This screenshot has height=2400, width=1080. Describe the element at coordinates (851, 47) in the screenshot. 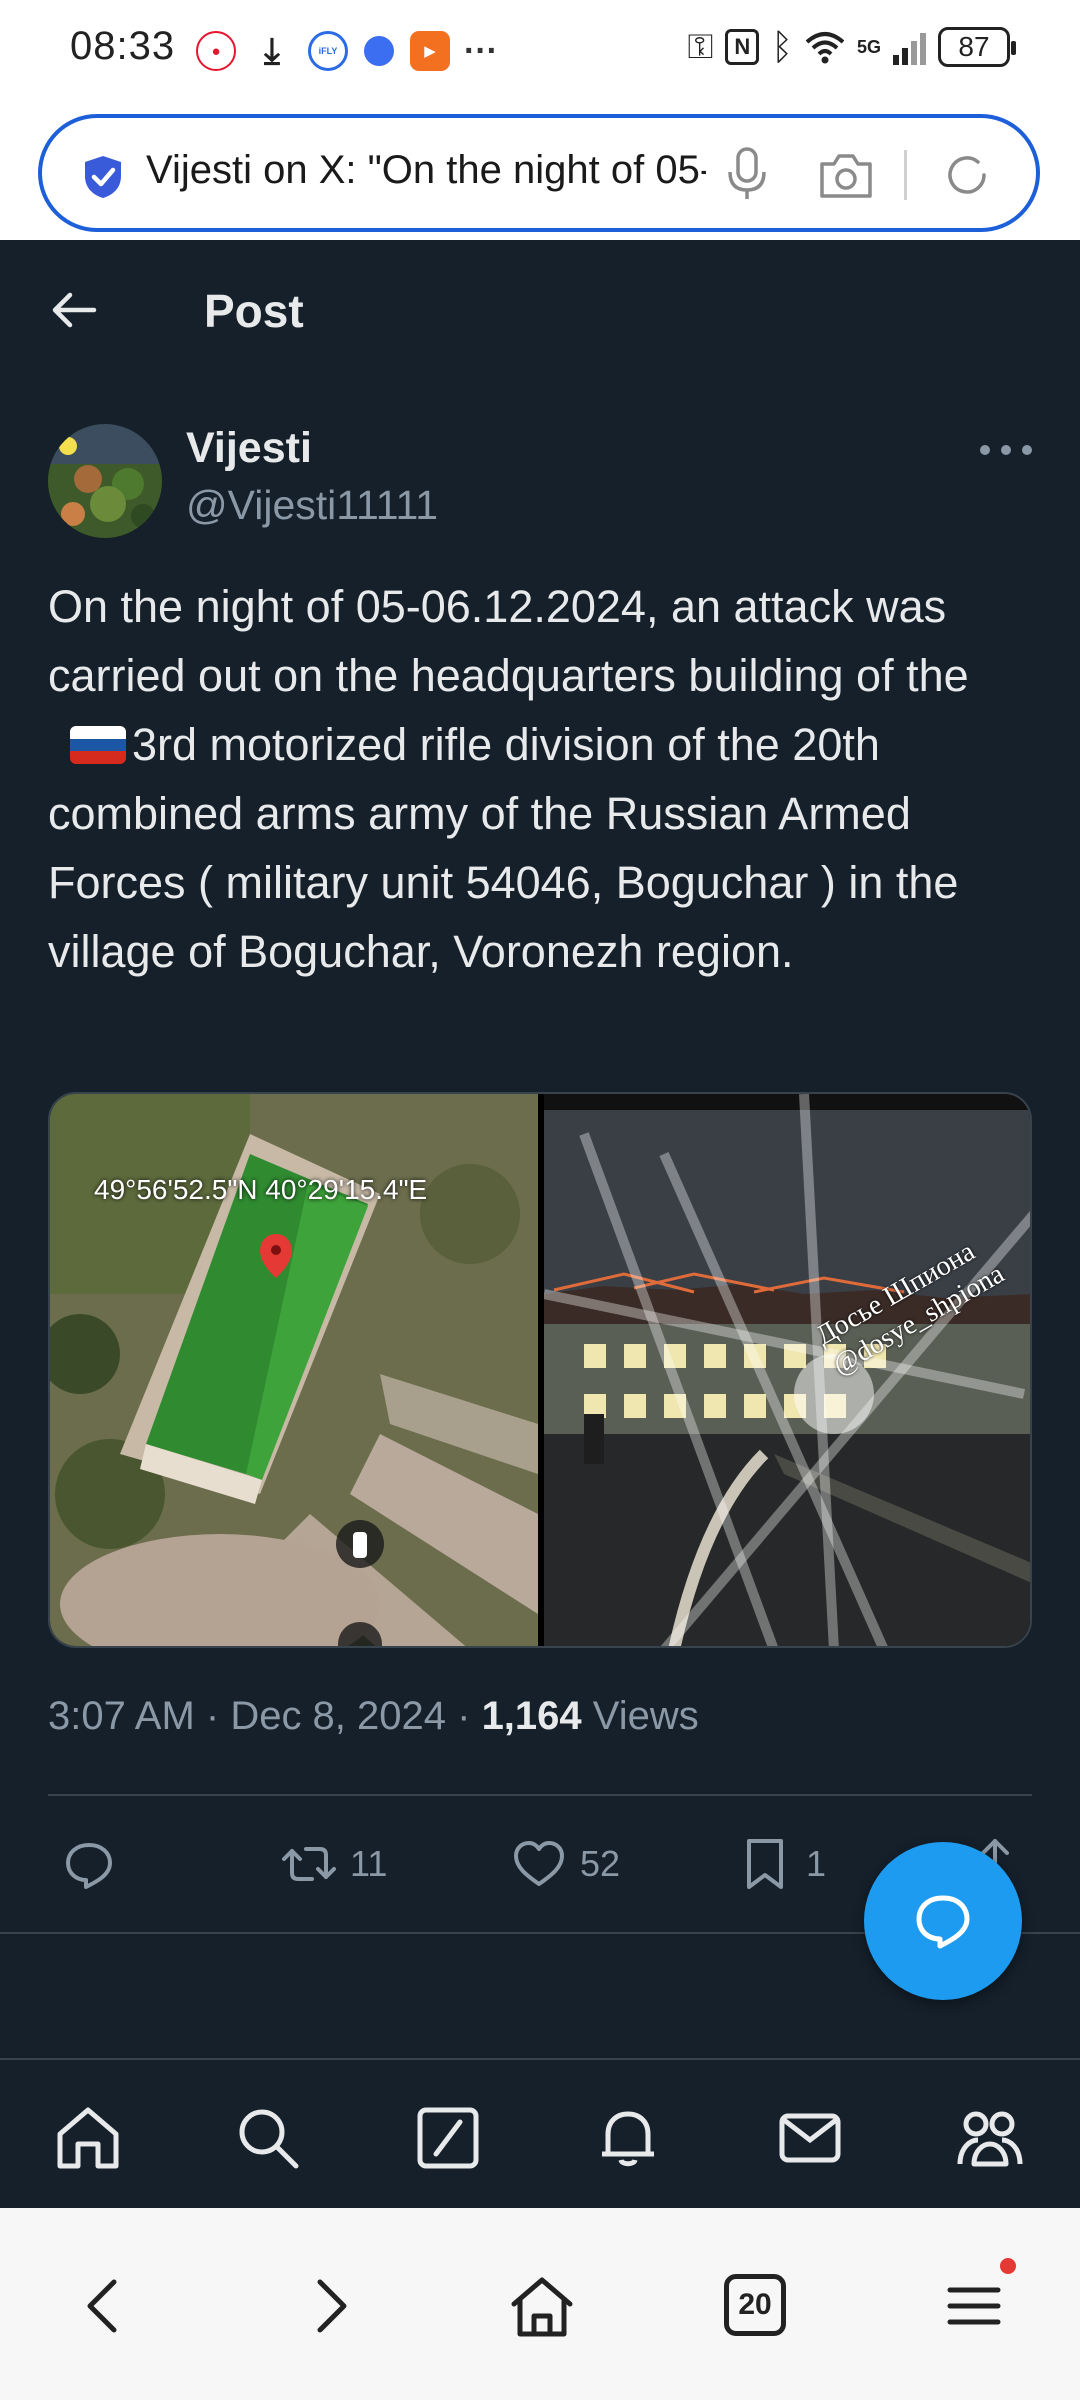

I see `system-icons: ⚿ N ᛒ 5G 87` at that location.